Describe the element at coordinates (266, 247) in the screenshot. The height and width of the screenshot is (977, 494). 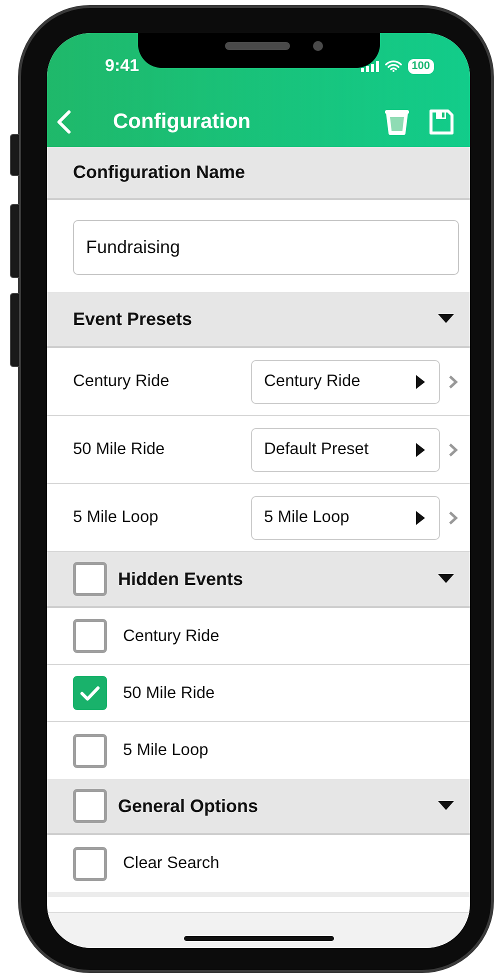
I see `name-field: Fundraising` at that location.